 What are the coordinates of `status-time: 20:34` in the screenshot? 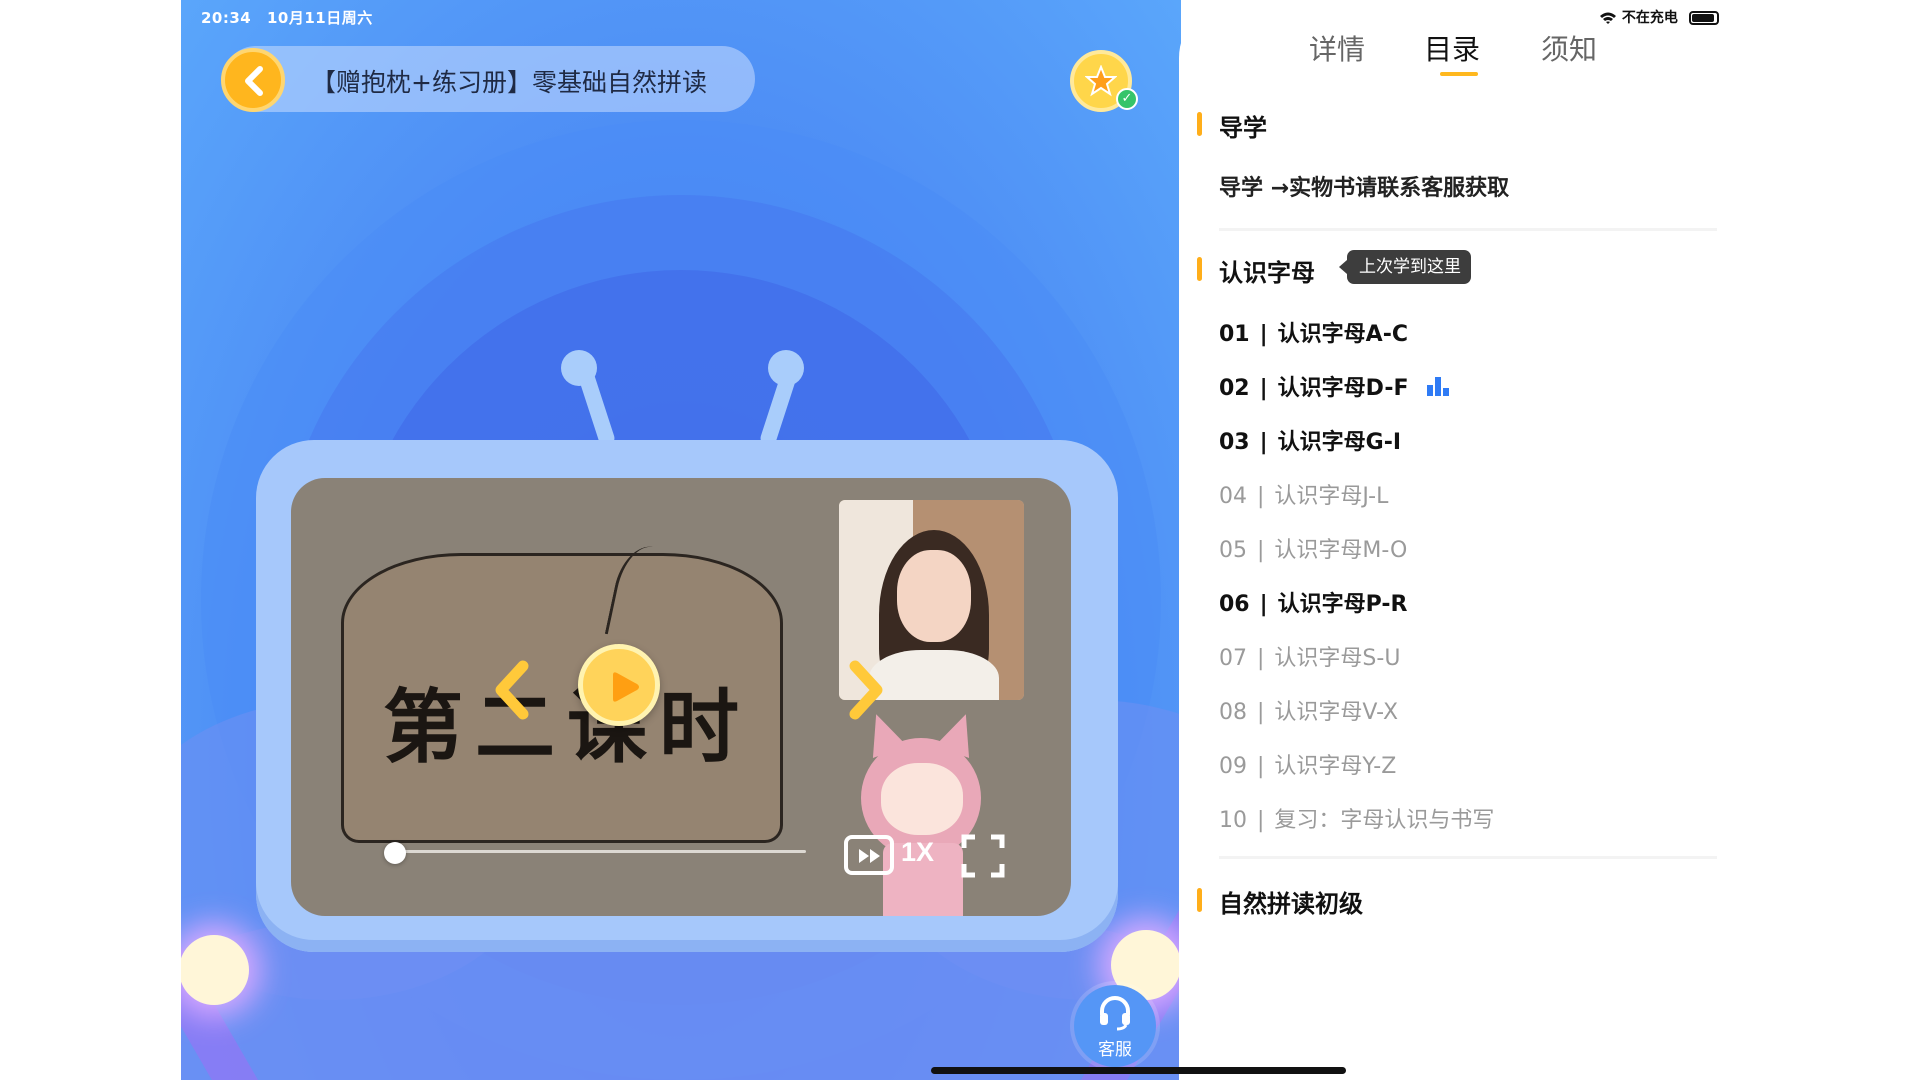 It's located at (226, 18).